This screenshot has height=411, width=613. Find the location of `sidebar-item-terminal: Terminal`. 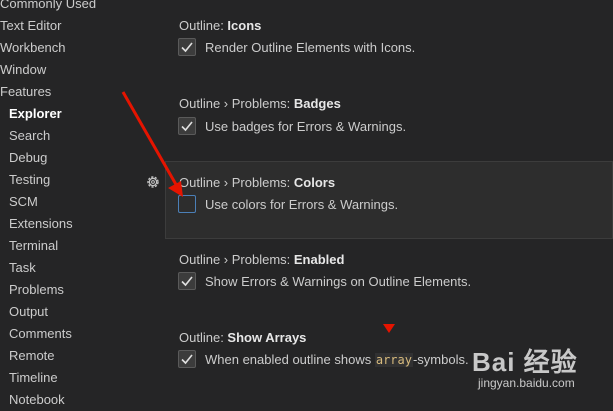

sidebar-item-terminal: Terminal is located at coordinates (80, 246).